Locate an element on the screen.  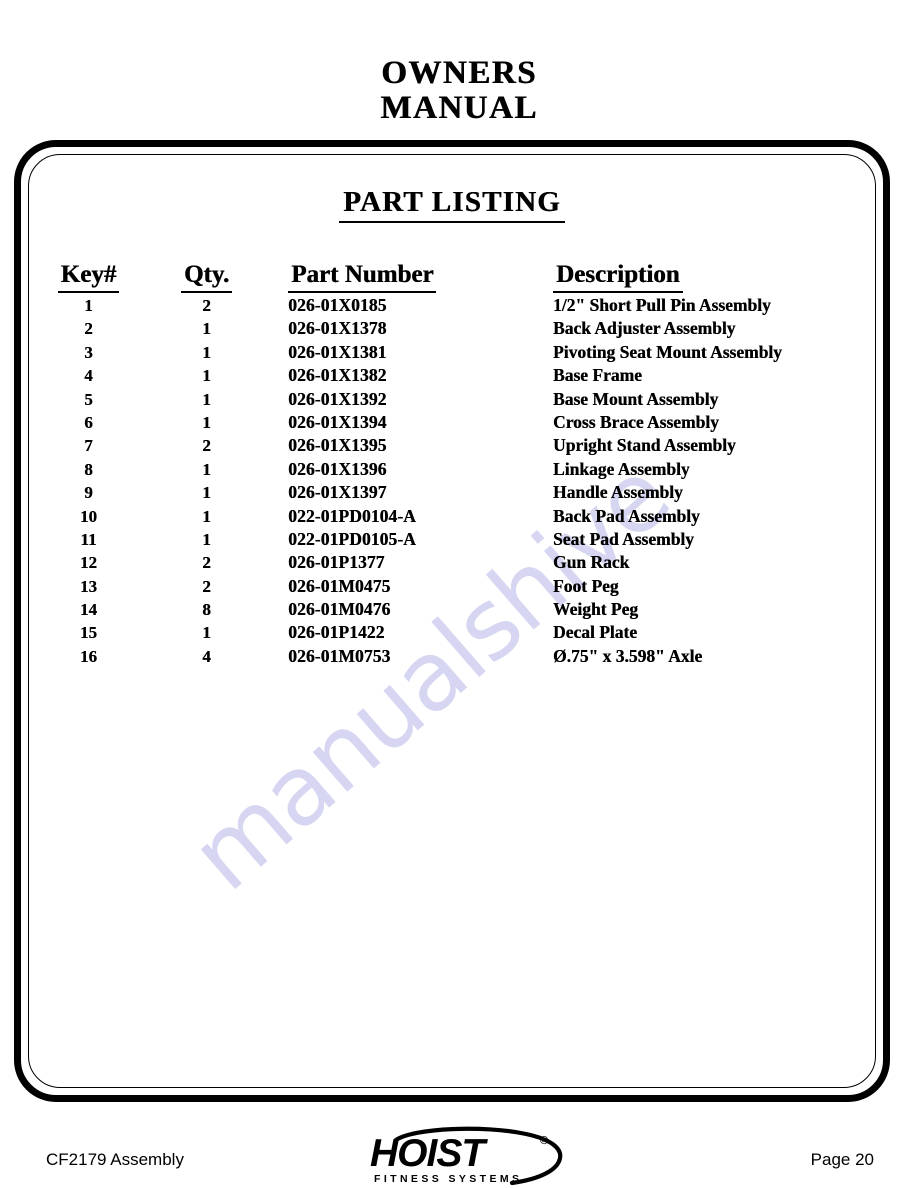
table-row: 7 2 026-01X1395 Upright Stand Assembly is located at coordinates (452, 445).